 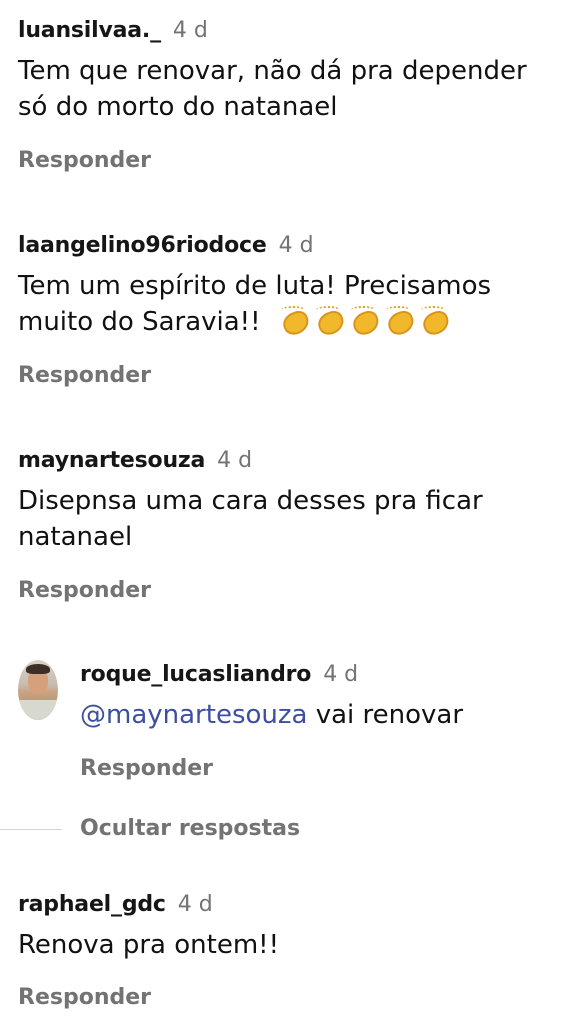 What do you see at coordinates (92, 904) in the screenshot?
I see `comment-username: raphael_gdc` at bounding box center [92, 904].